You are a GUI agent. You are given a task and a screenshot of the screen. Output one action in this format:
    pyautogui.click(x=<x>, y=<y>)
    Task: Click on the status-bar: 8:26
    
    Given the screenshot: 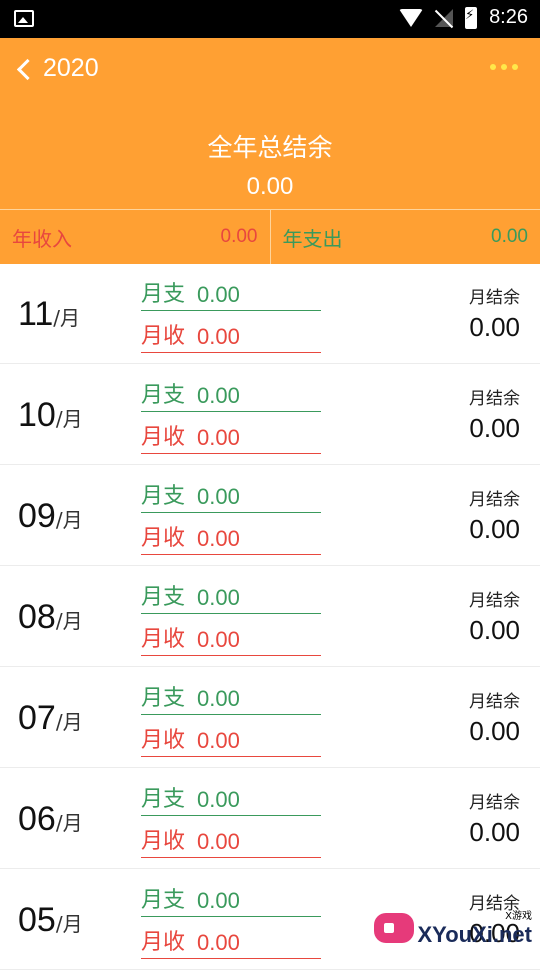 What is the action you would take?
    pyautogui.click(x=270, y=19)
    